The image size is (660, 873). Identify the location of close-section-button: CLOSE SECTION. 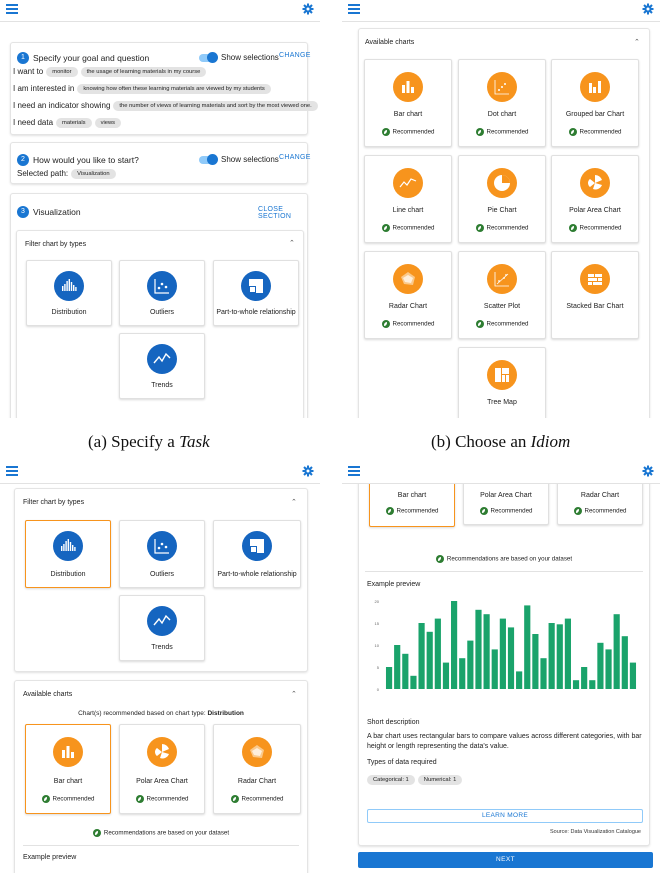
(282, 213).